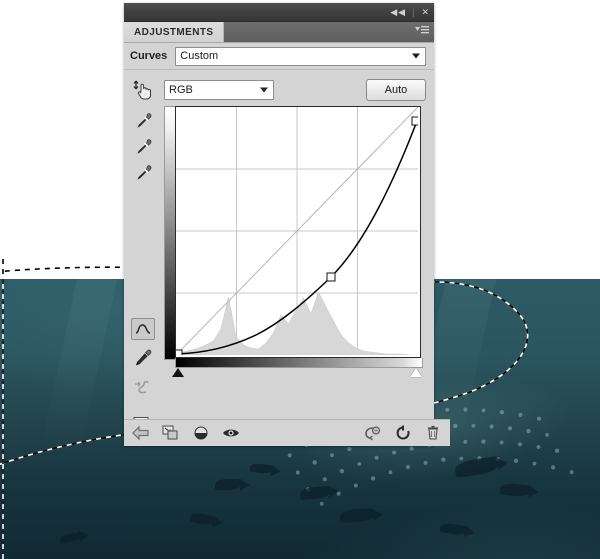 This screenshot has width=600, height=559. I want to click on tab-adjustments: ADJUSTMENTS, so click(174, 32).